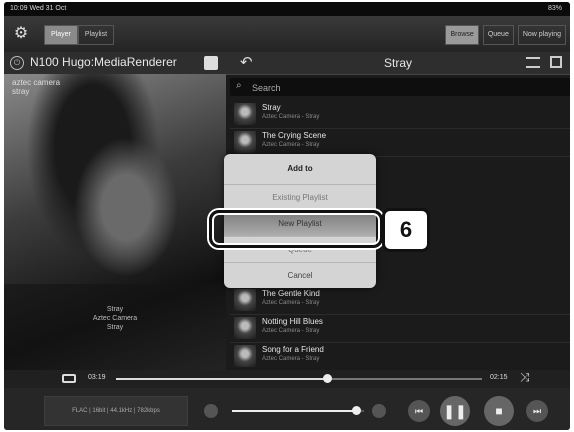 This screenshot has width=574, height=432. What do you see at coordinates (300, 168) in the screenshot?
I see `popup-title: Add to` at bounding box center [300, 168].